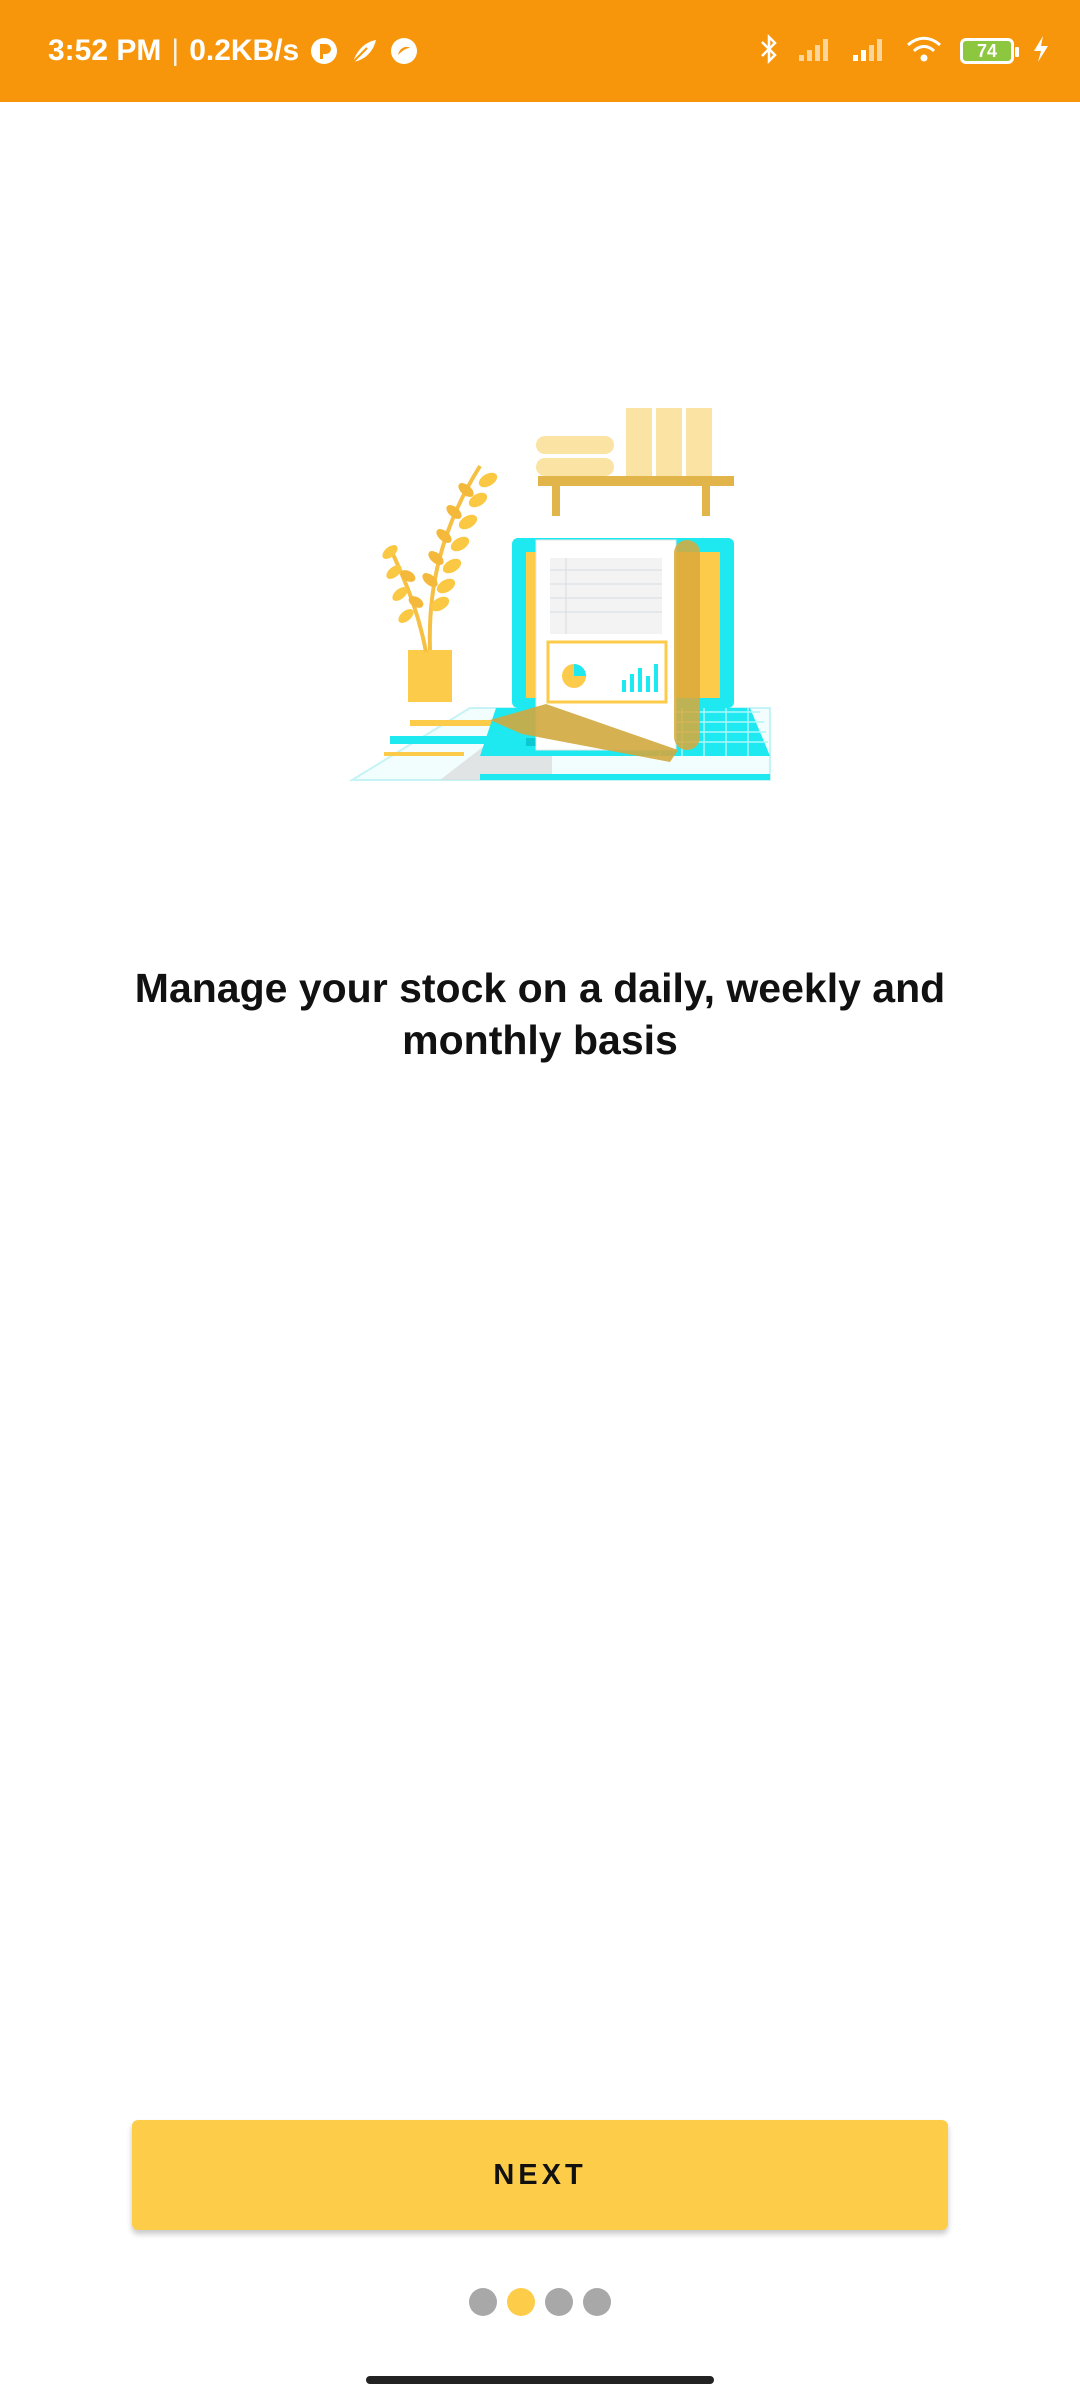  What do you see at coordinates (769, 51) in the screenshot?
I see `bluetooth-icon` at bounding box center [769, 51].